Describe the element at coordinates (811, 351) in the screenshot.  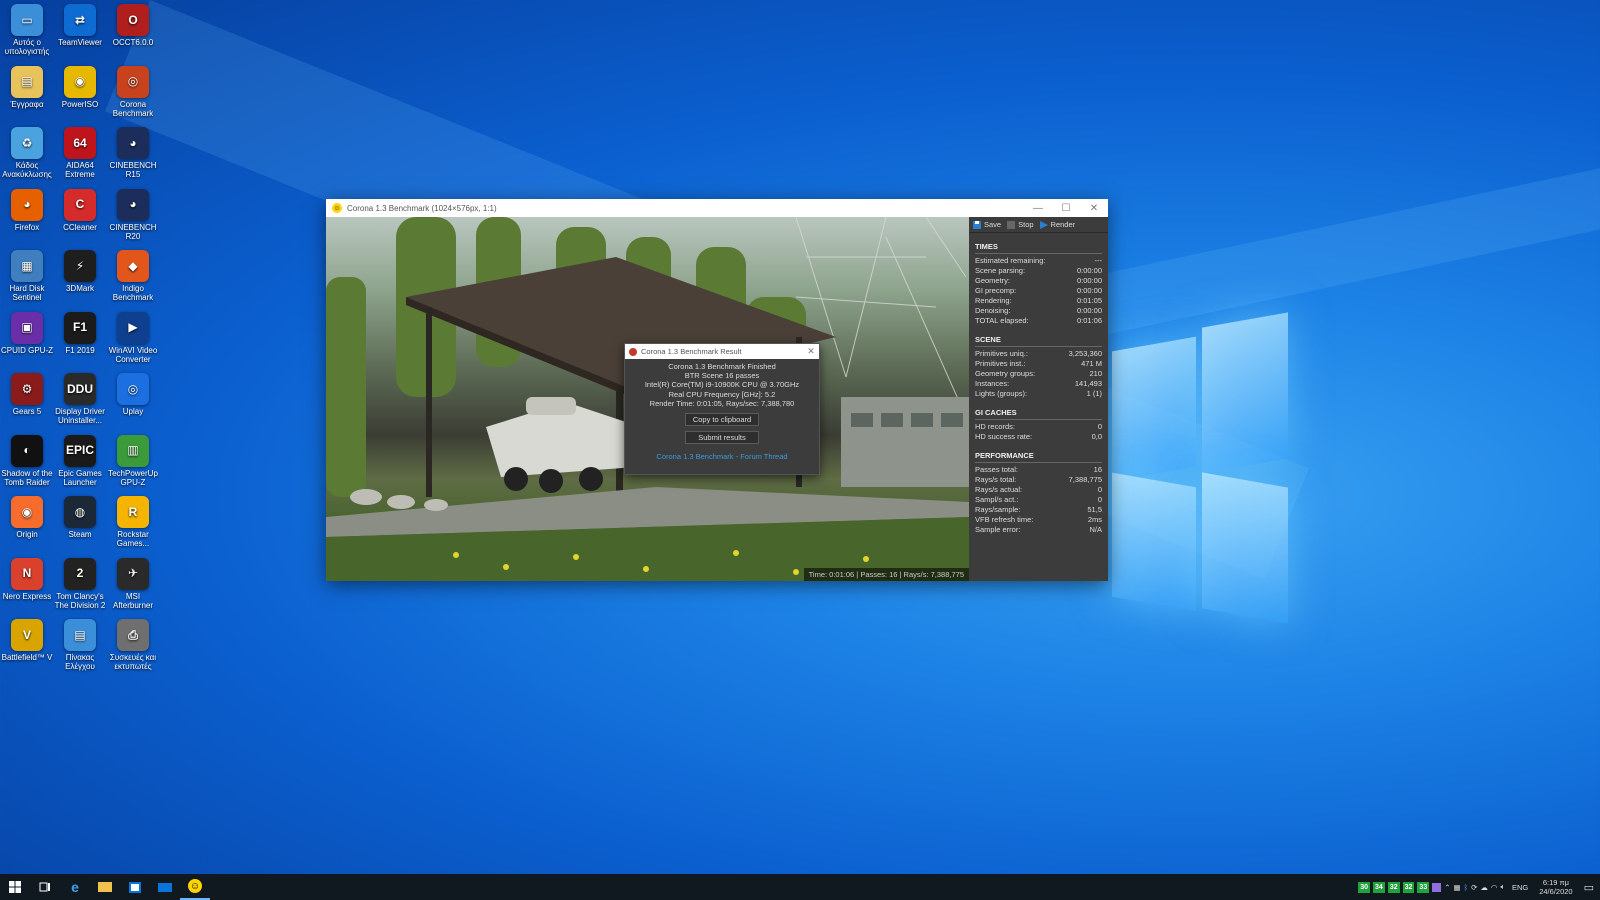
I see `dialog-close-button: ✕` at that location.